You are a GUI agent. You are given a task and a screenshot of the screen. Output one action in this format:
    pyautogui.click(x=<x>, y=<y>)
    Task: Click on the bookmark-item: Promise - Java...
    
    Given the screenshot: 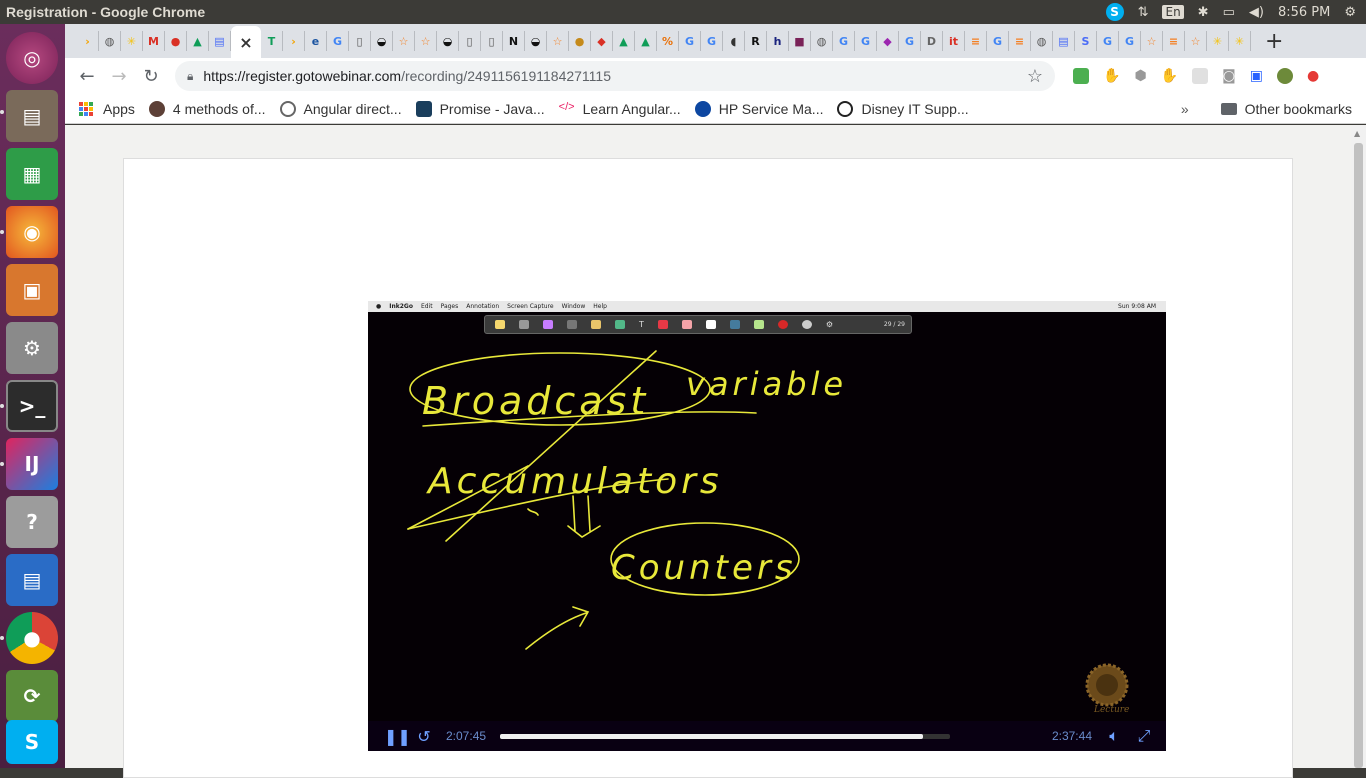 What is the action you would take?
    pyautogui.click(x=480, y=108)
    